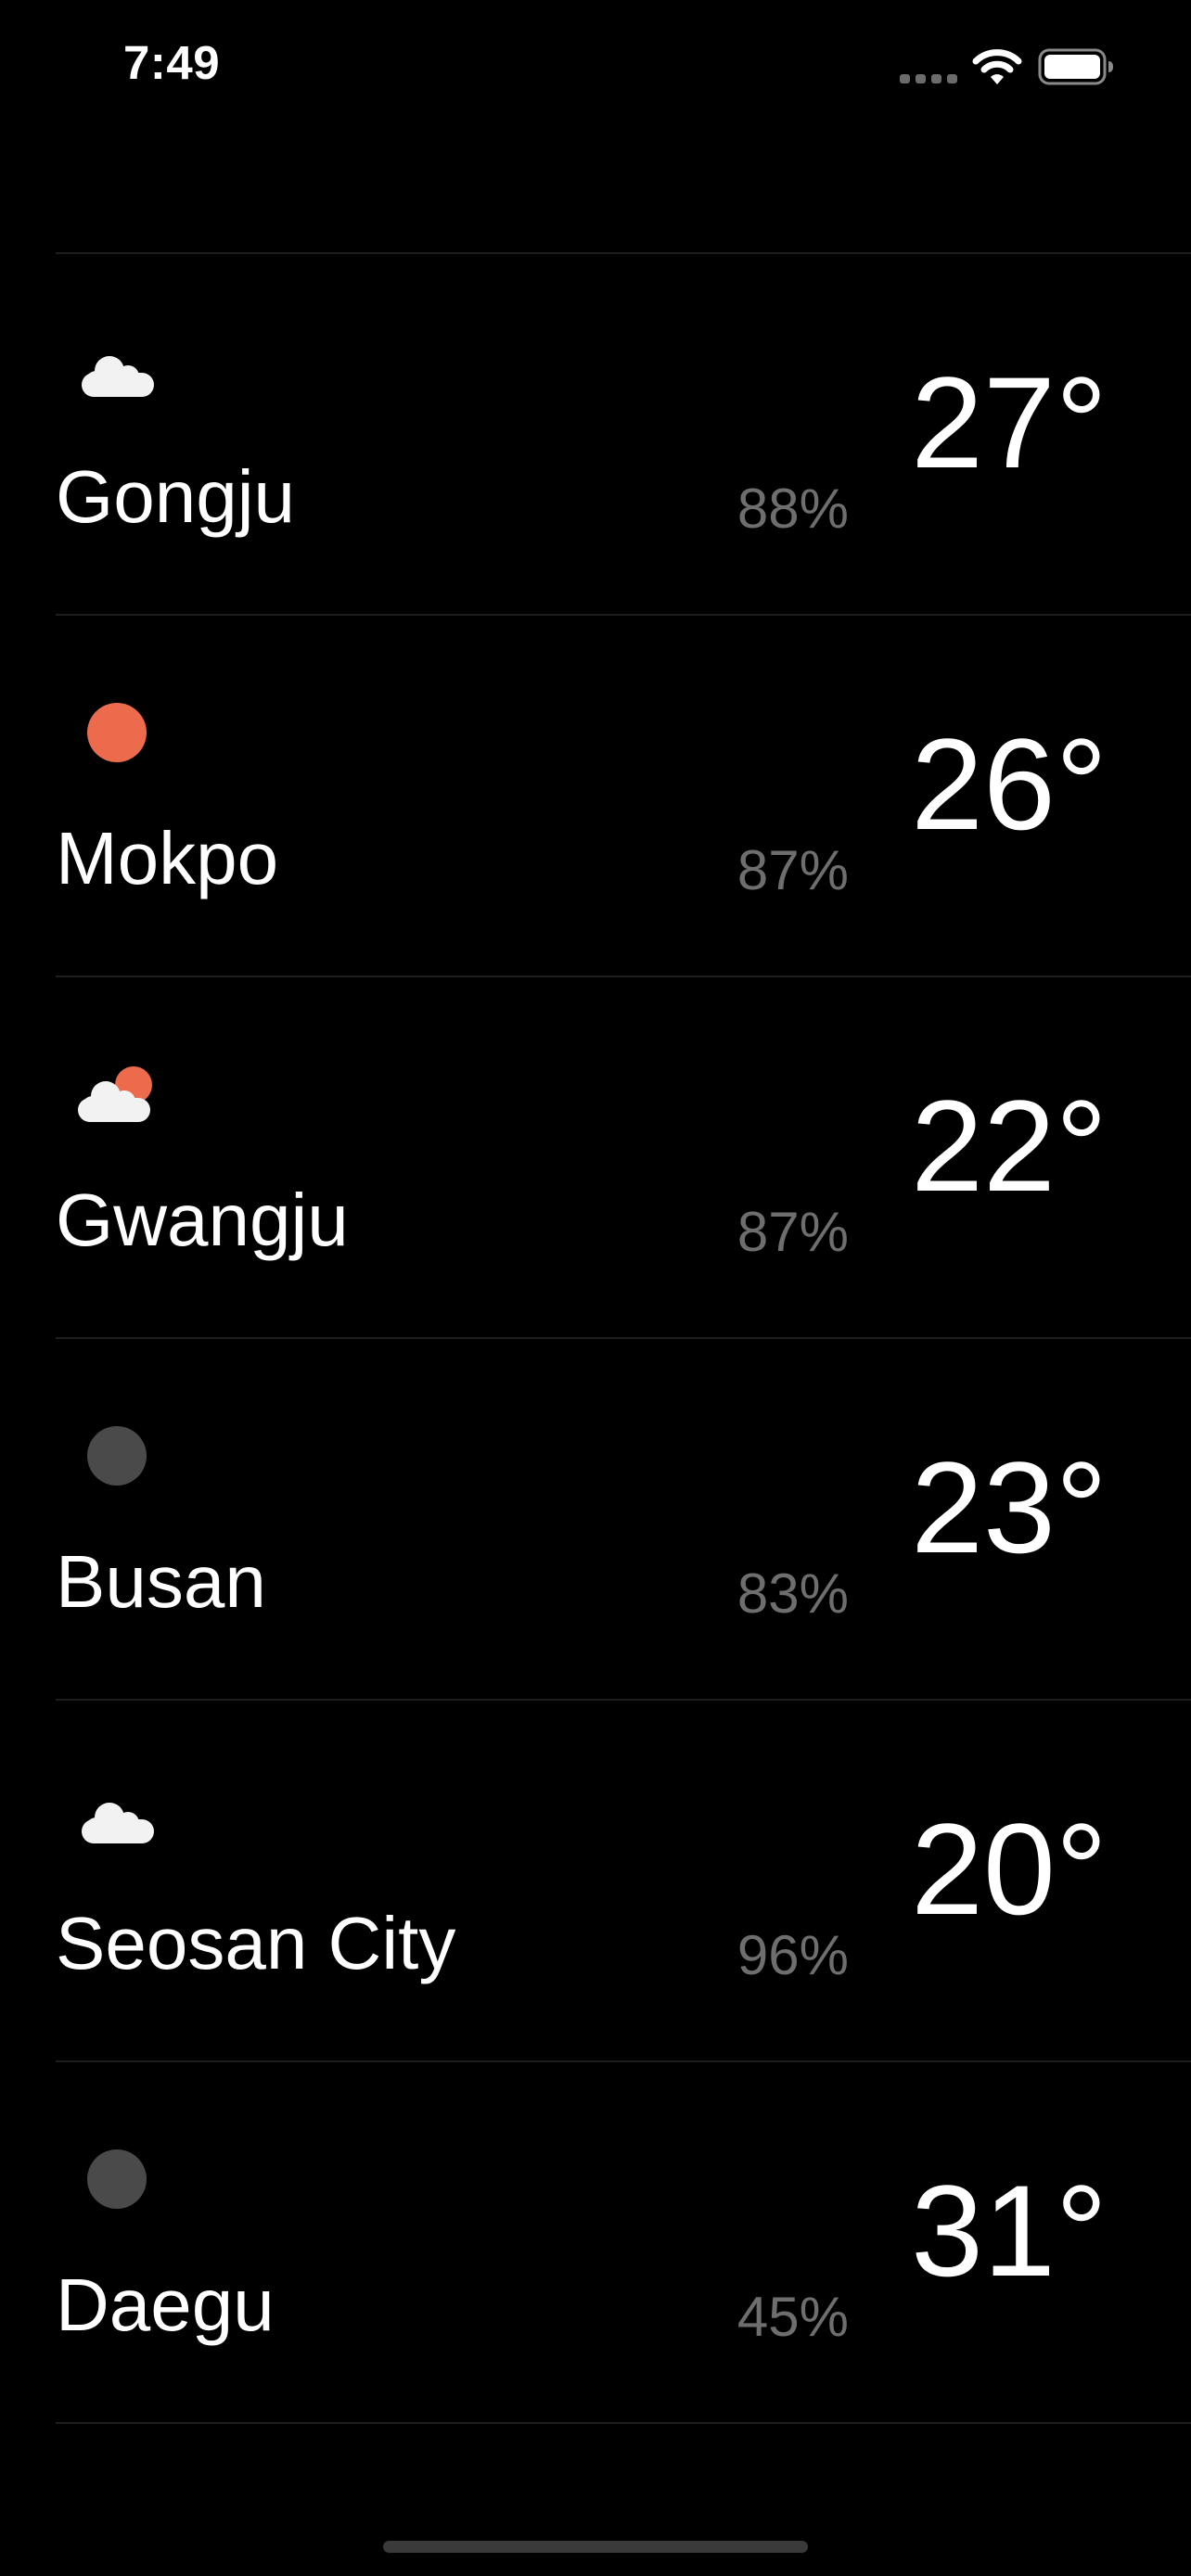  What do you see at coordinates (997, 66) in the screenshot?
I see `wifi-icon` at bounding box center [997, 66].